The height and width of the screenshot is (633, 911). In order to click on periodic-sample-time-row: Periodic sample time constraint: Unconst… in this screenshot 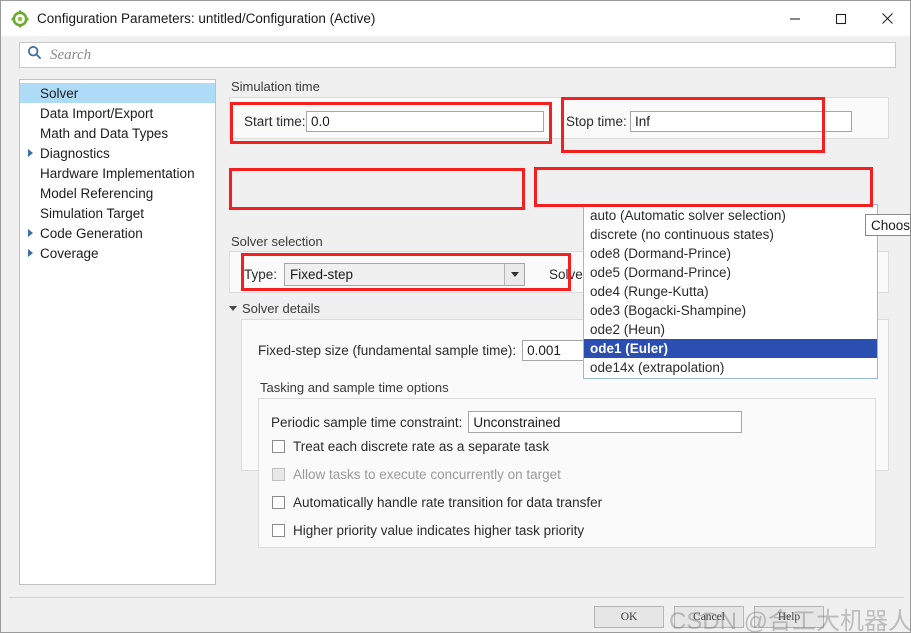, I will do `click(507, 422)`.